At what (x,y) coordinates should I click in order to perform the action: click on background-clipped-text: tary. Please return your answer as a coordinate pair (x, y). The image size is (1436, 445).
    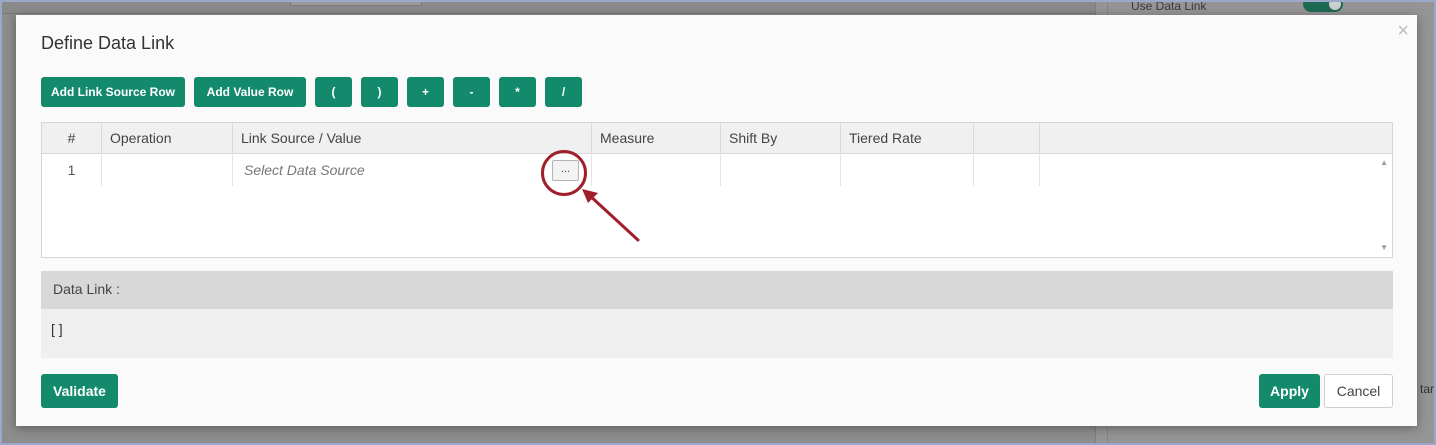
    Looking at the image, I should click on (1428, 389).